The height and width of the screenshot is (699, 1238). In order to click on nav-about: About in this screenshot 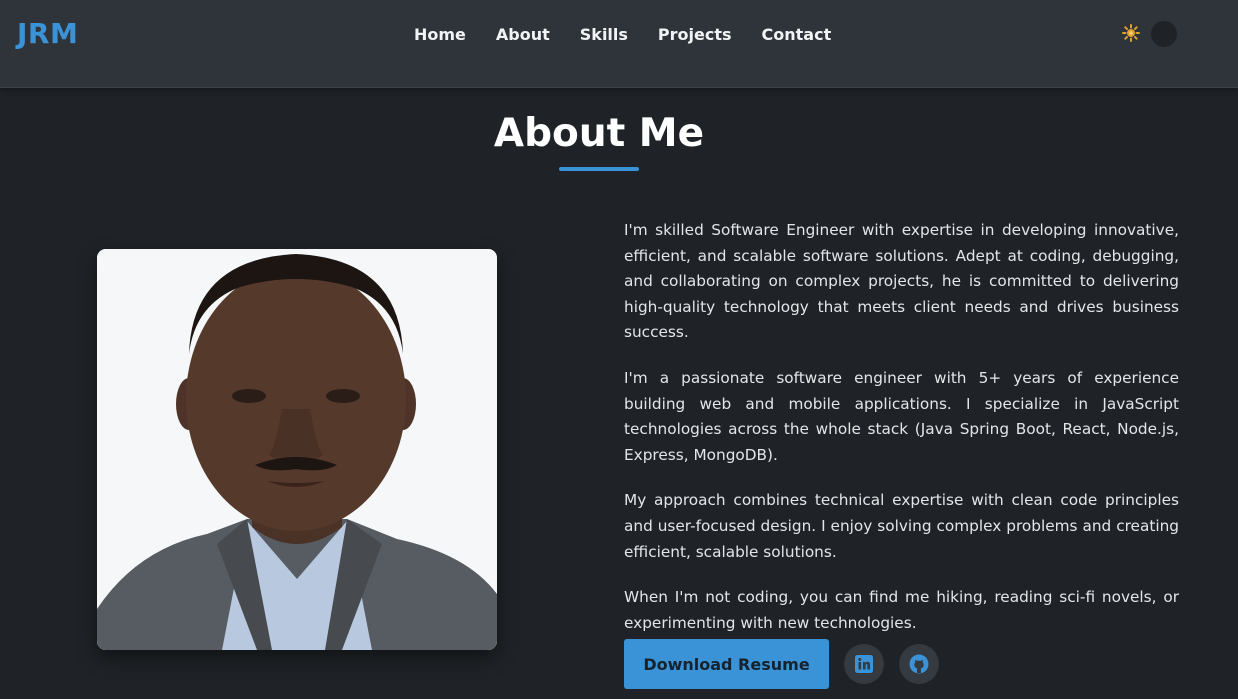, I will do `click(523, 35)`.